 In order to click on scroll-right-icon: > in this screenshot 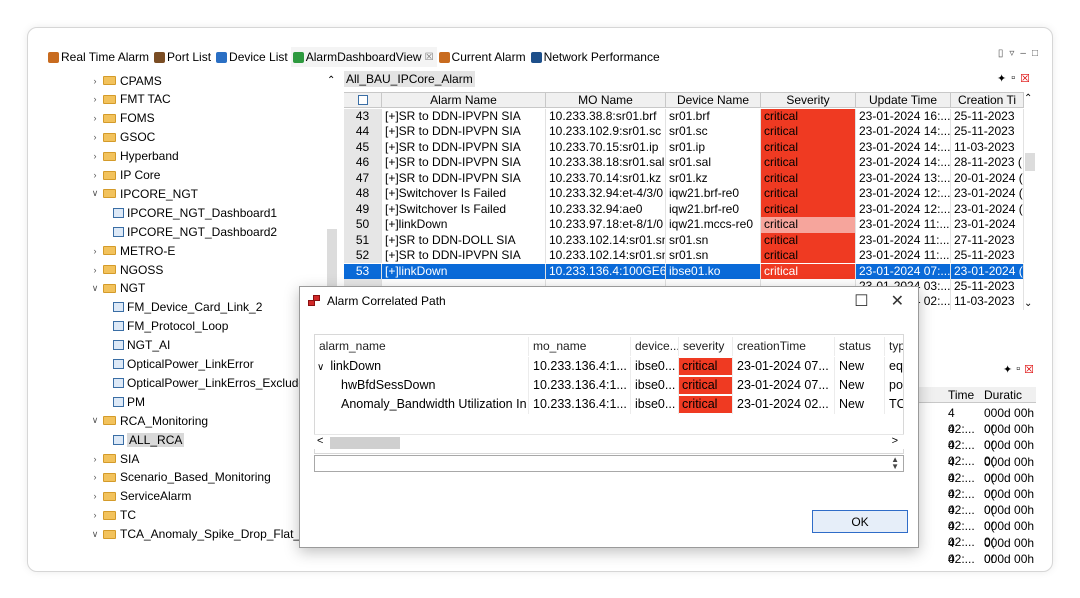, I will do `click(895, 441)`.